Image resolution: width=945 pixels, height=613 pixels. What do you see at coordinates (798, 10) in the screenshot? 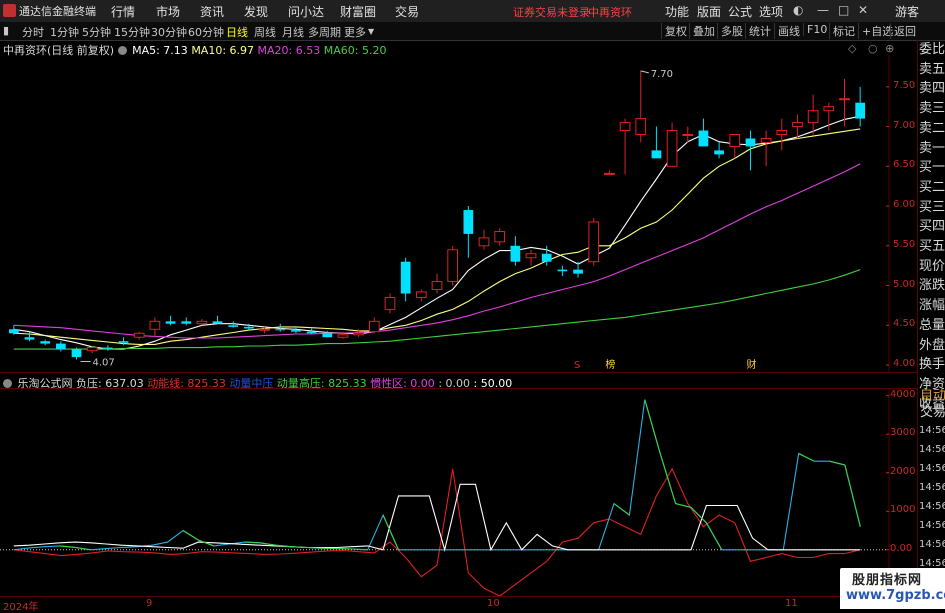
I see `skin-icon: ◐` at bounding box center [798, 10].